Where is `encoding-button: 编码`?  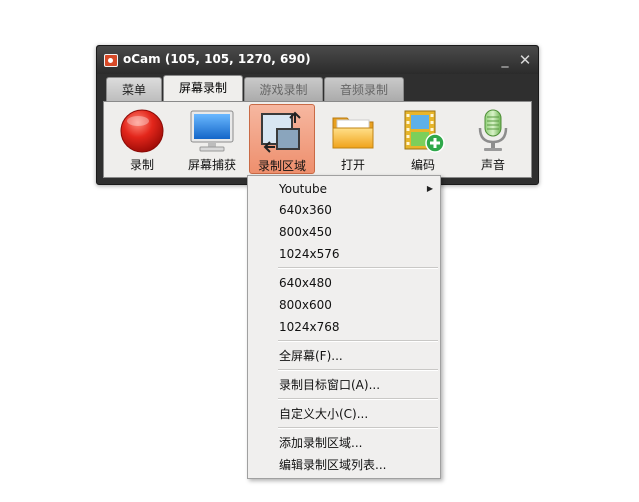 encoding-button: 编码 is located at coordinates (423, 139).